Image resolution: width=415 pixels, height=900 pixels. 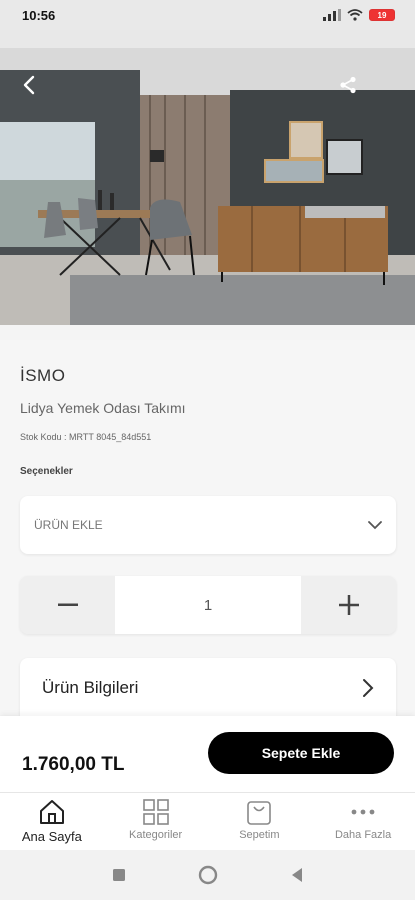 I want to click on back-system-icon, so click(x=297, y=875).